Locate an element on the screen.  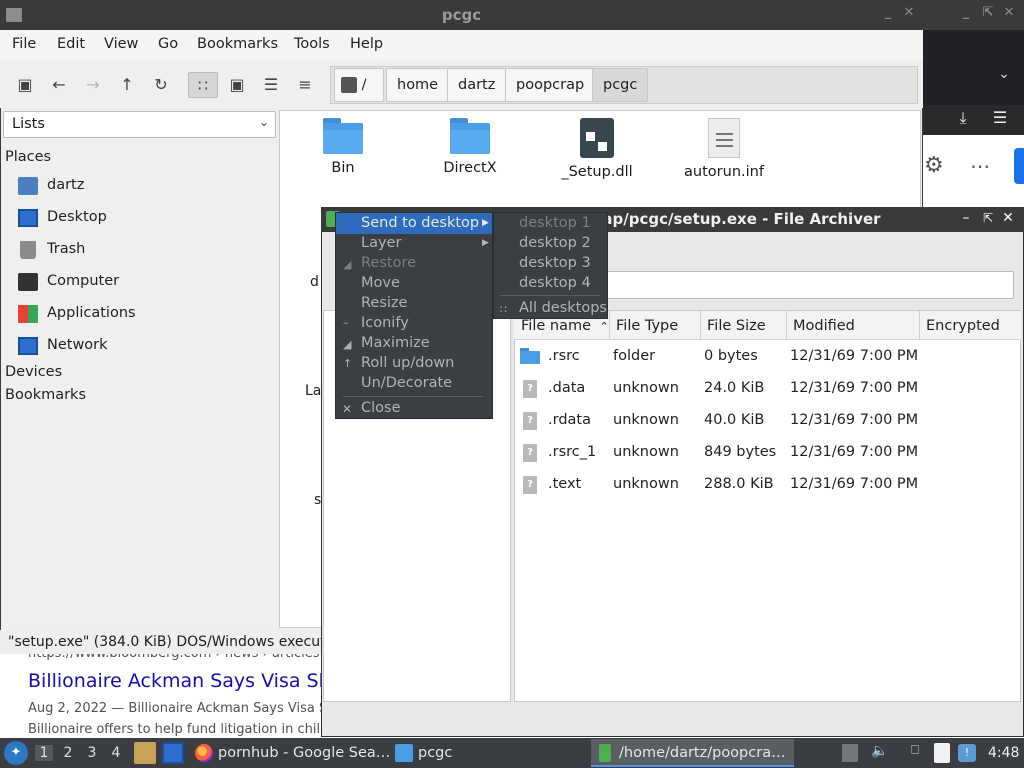
menu-help: Help is located at coordinates (366, 44).